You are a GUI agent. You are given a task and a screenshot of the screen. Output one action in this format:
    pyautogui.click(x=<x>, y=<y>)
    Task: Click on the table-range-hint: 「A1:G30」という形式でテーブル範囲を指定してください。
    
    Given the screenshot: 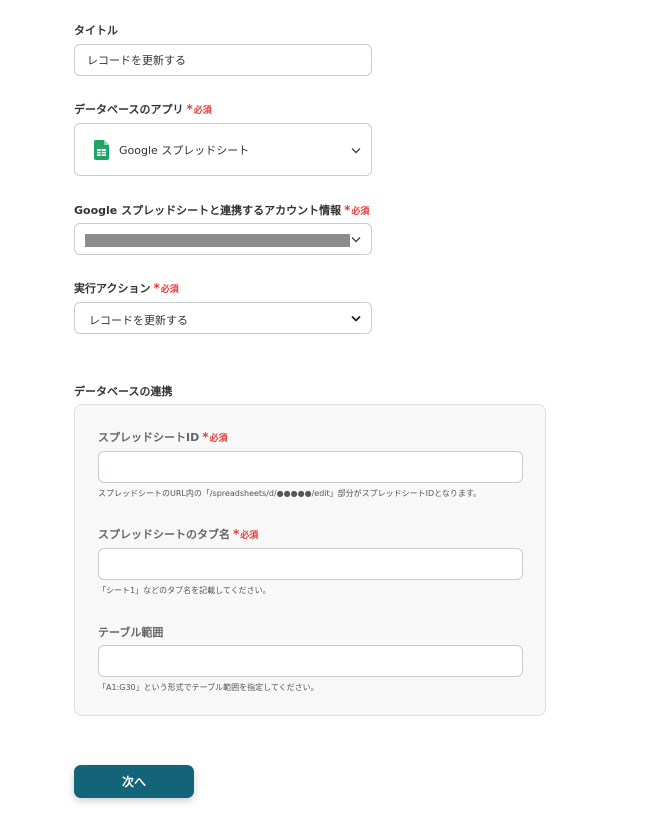 What is the action you would take?
    pyautogui.click(x=208, y=687)
    